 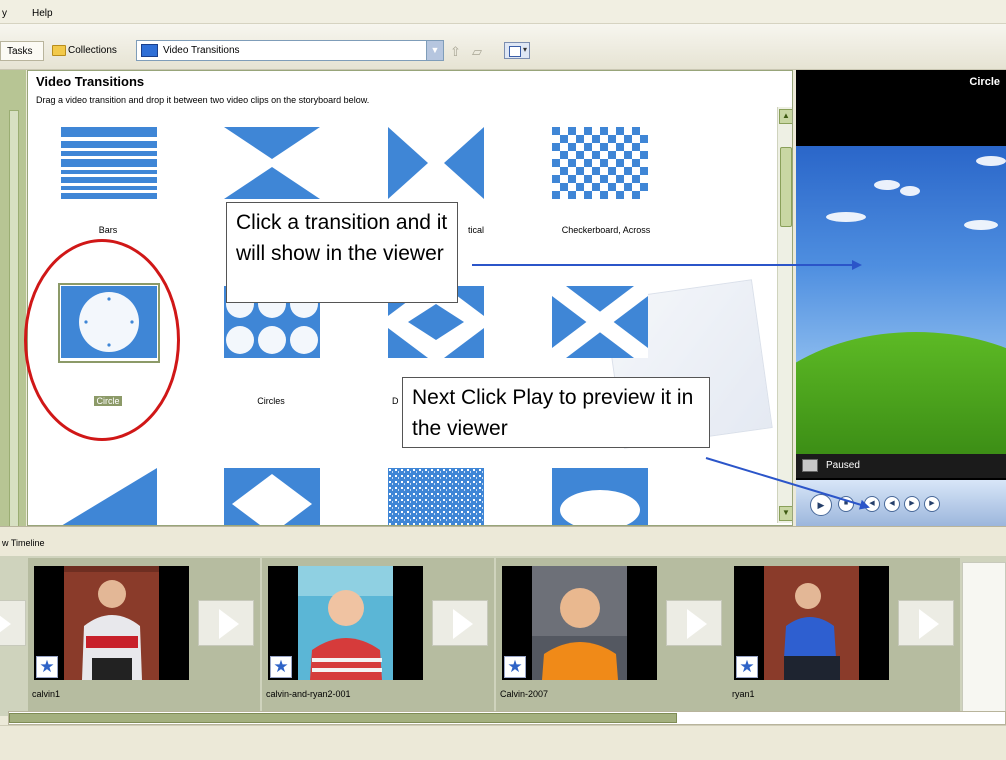 What do you see at coordinates (743, 694) in the screenshot?
I see `clip-name: ryan1` at bounding box center [743, 694].